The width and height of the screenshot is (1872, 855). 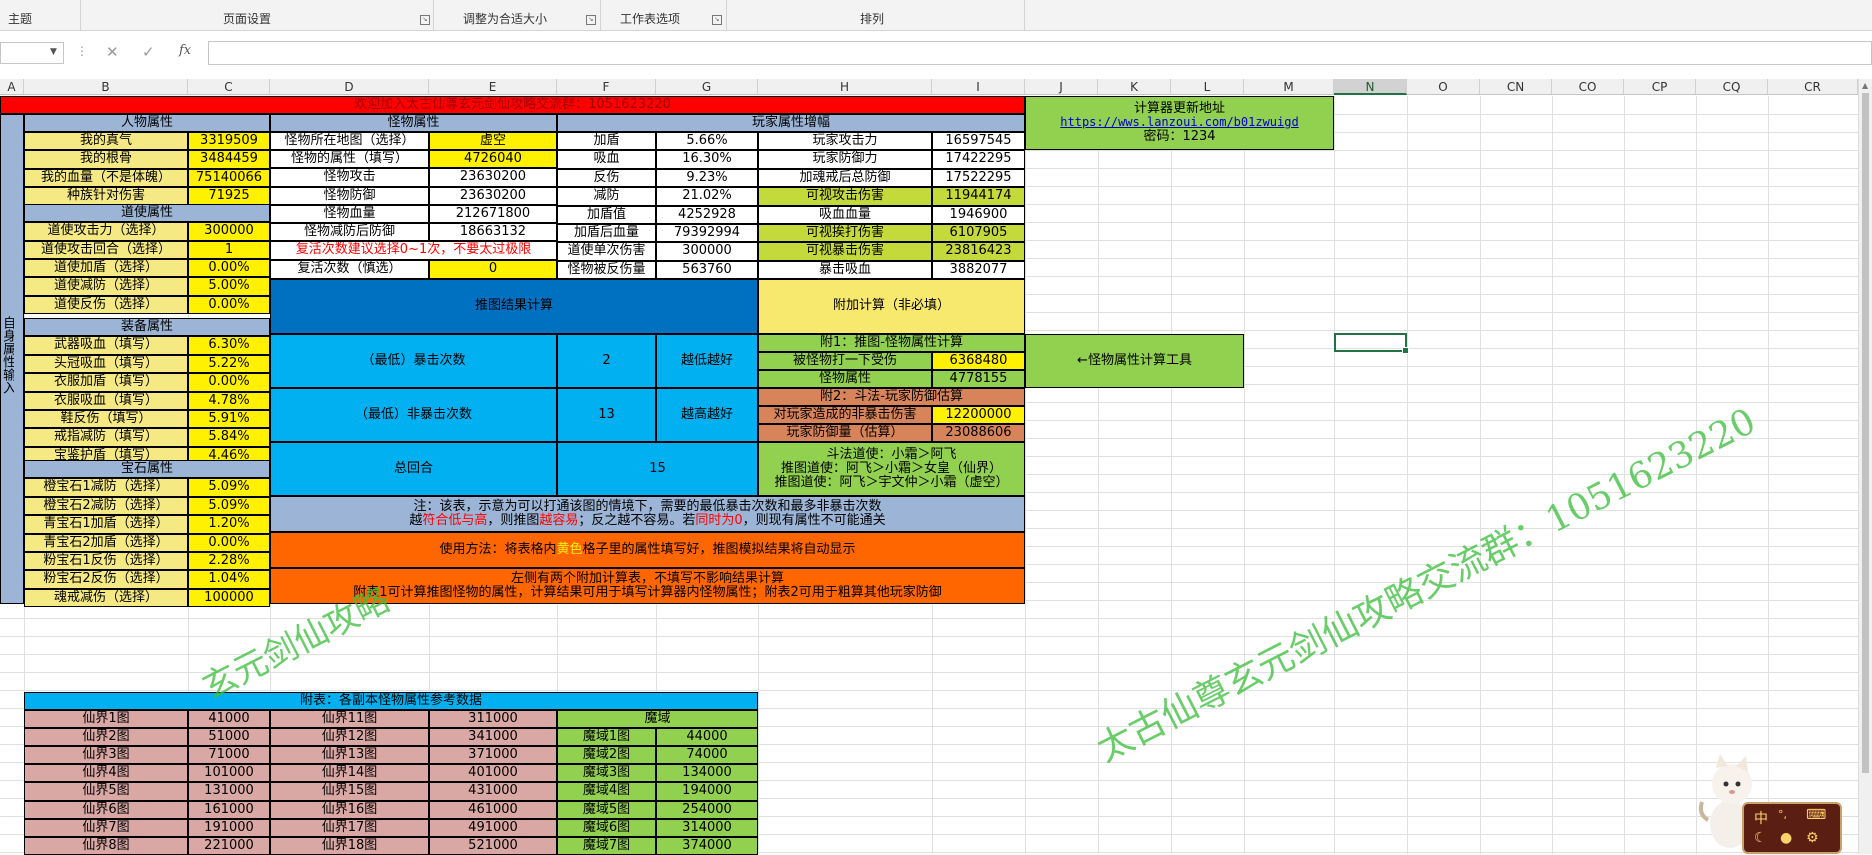 What do you see at coordinates (978, 415) in the screenshot?
I see `extra-a2-input-1: 12200000` at bounding box center [978, 415].